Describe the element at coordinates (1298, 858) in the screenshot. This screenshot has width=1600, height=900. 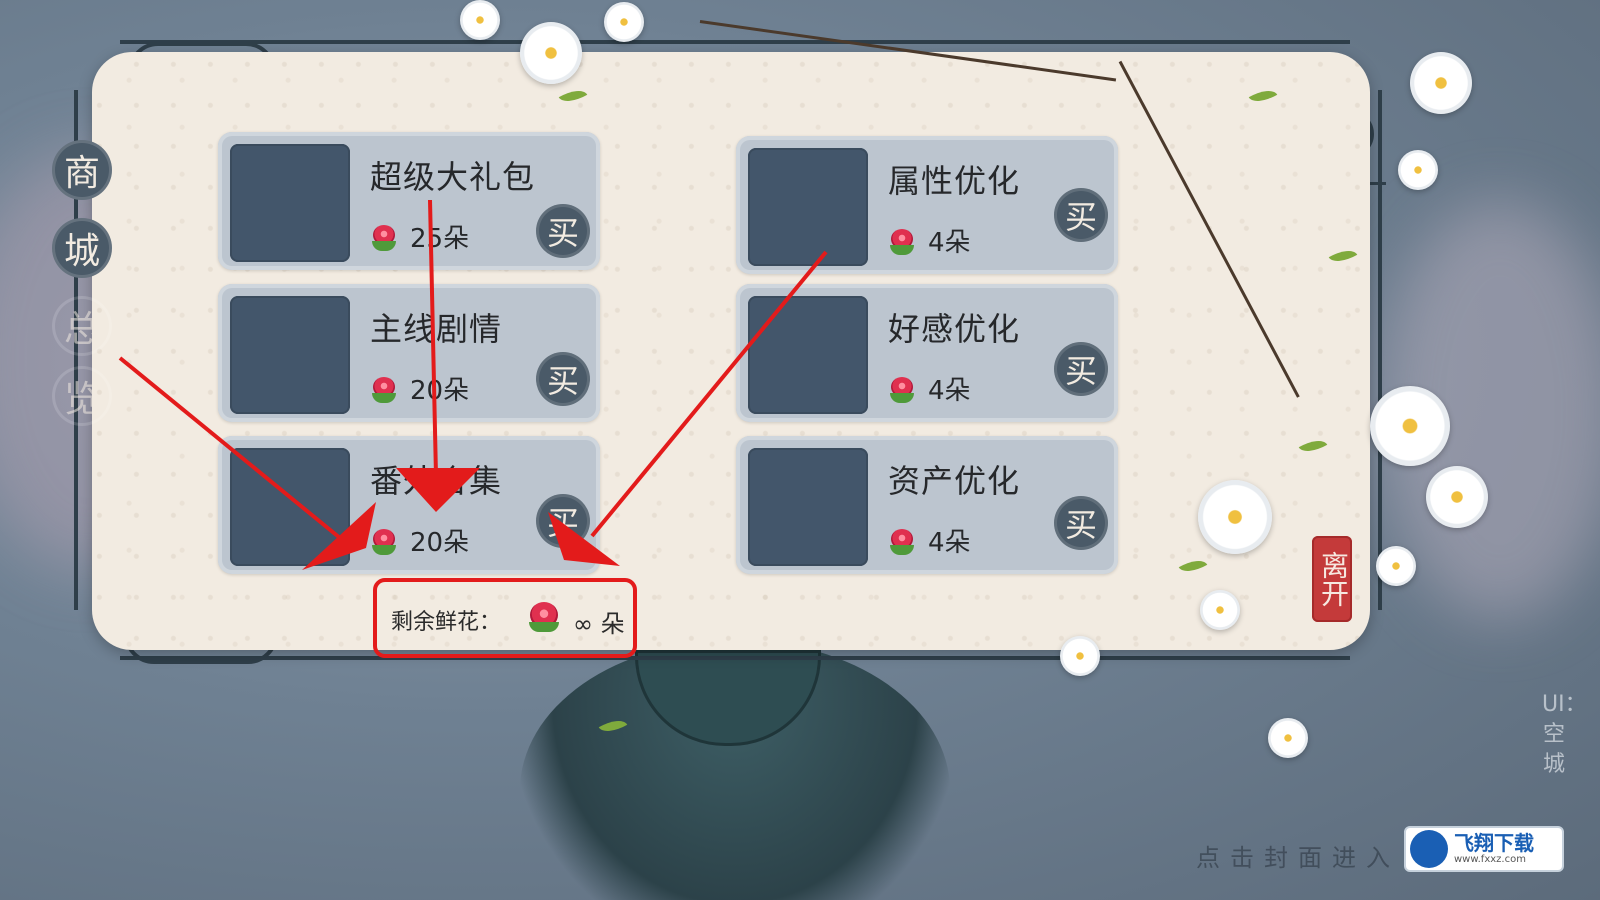
I see `enter-hint-text: 点击封面进入` at that location.